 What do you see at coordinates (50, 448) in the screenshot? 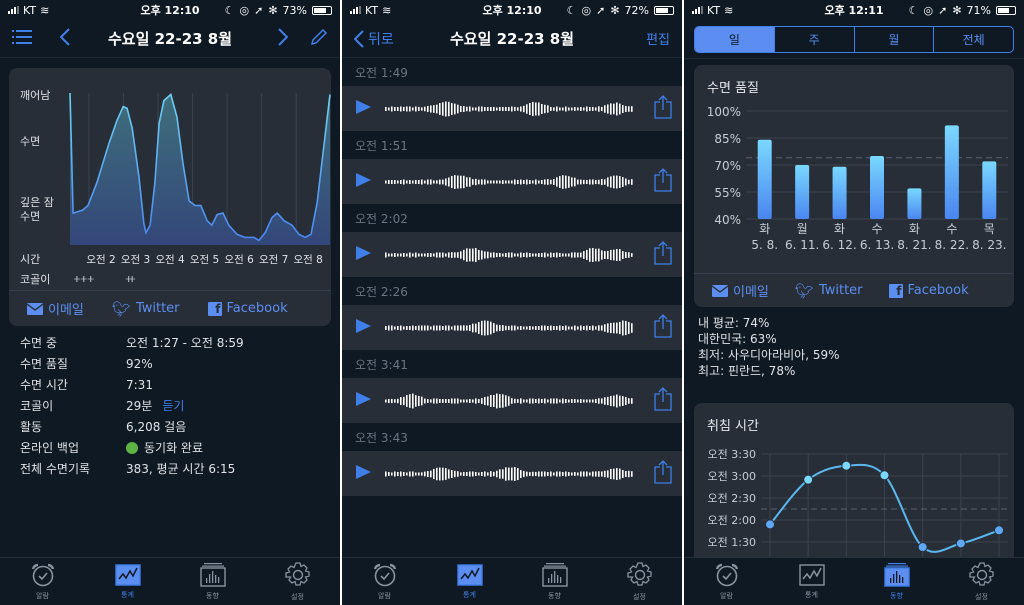
I see `info-key: 온라인 백업` at bounding box center [50, 448].